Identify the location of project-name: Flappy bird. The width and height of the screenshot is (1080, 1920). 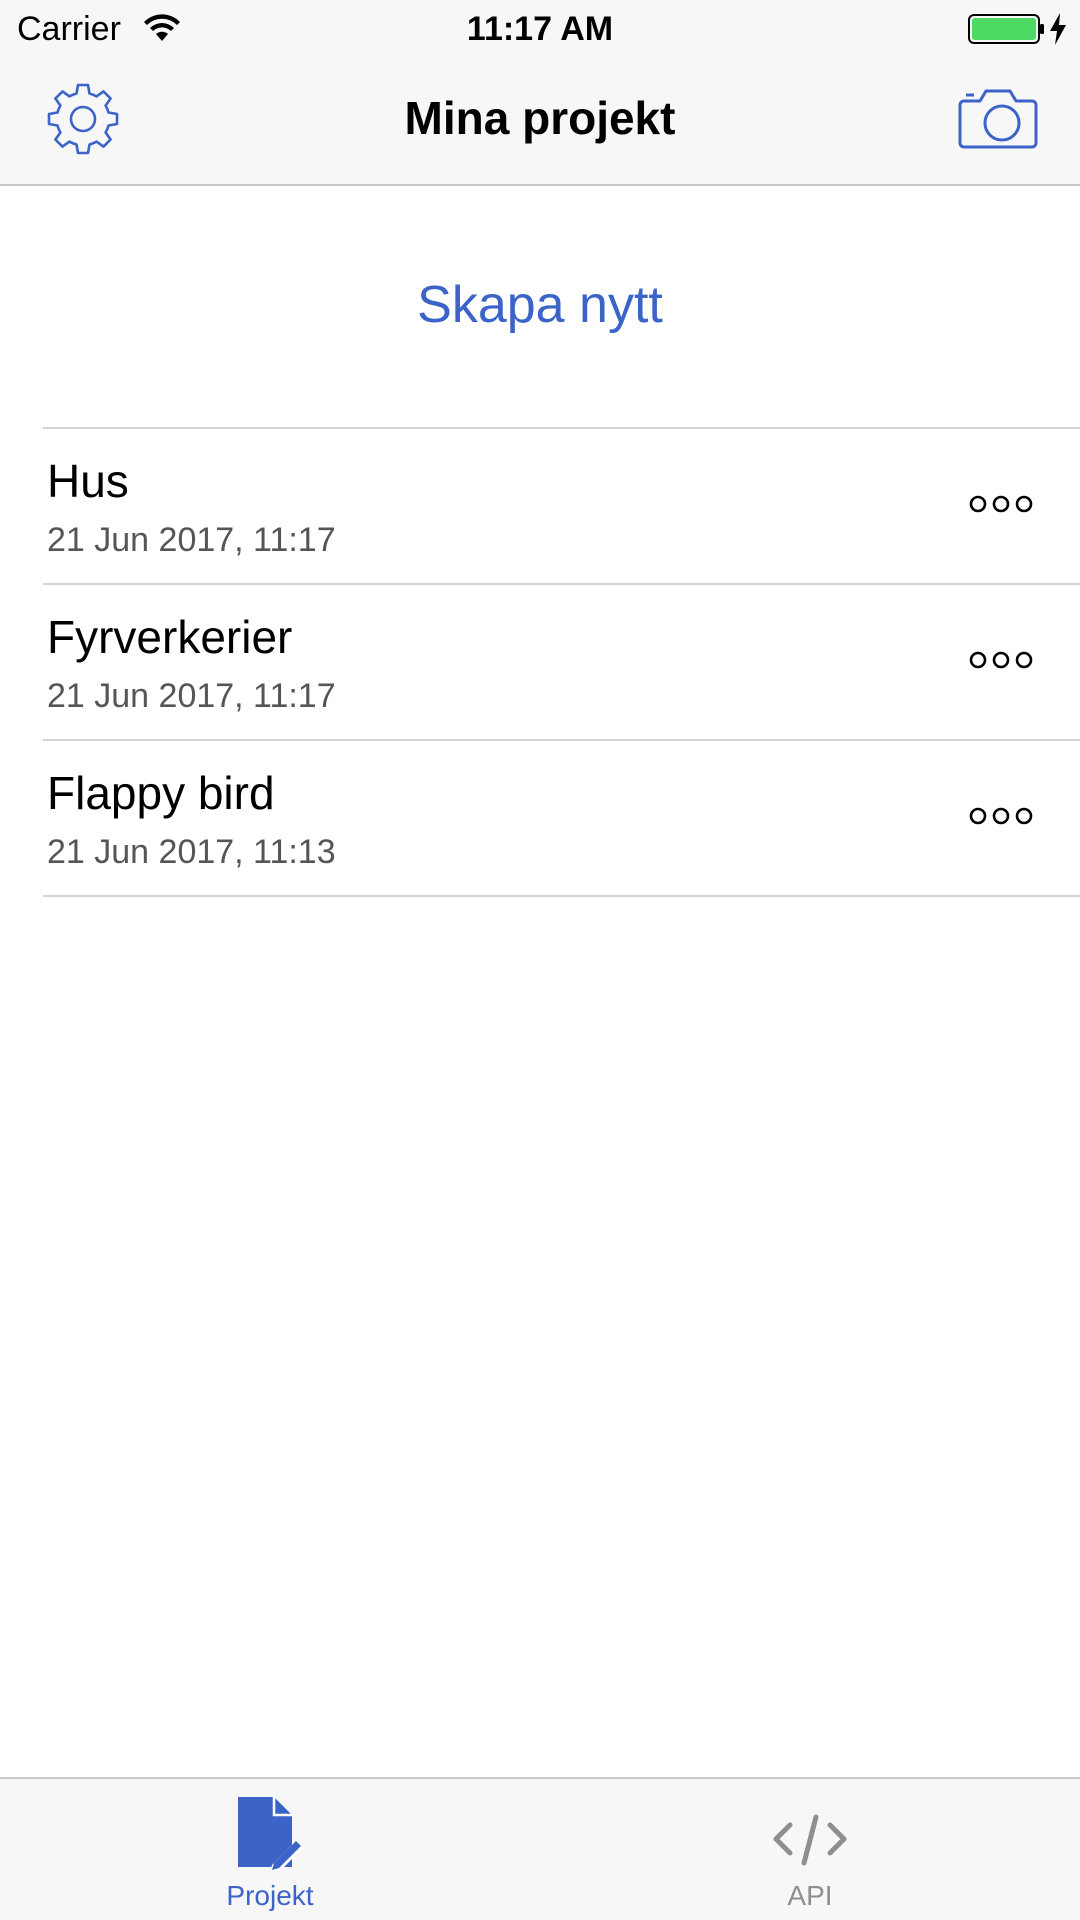
(161, 793).